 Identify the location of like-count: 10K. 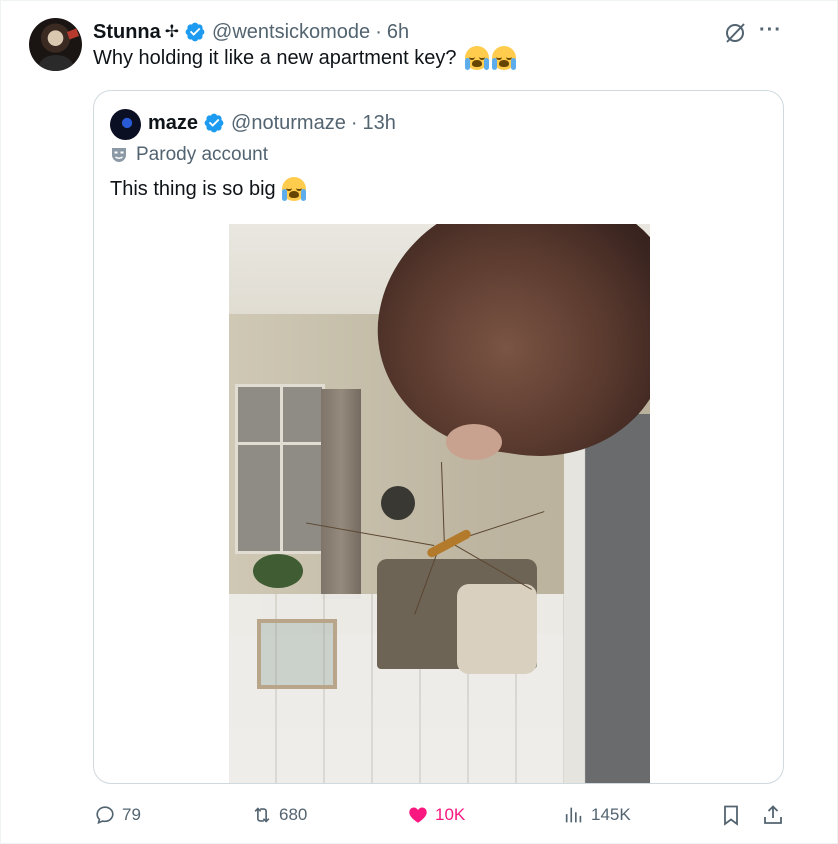
(450, 814).